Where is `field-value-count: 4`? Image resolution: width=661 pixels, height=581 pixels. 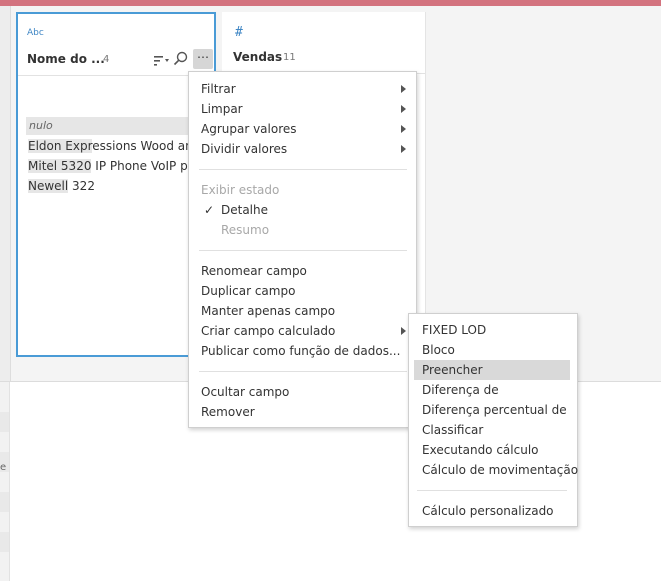
field-value-count: 4 is located at coordinates (106, 59).